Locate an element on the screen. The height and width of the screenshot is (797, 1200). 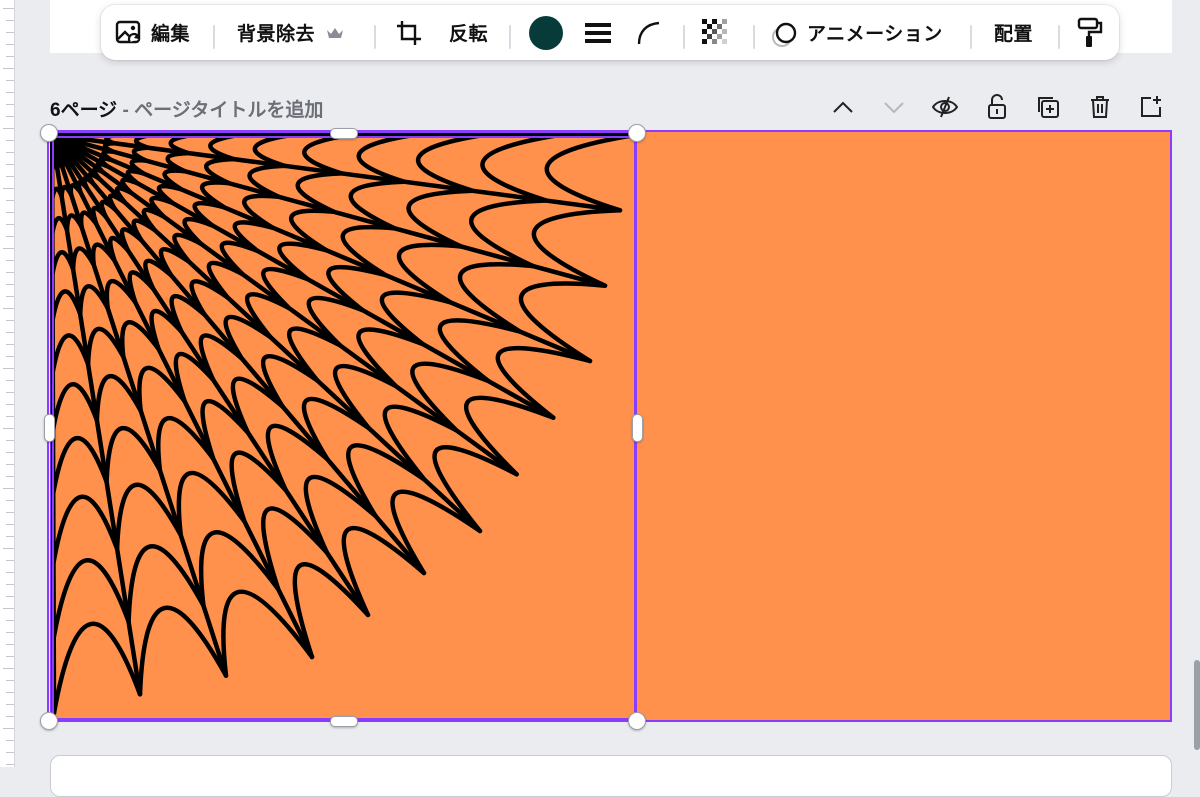
crop-button is located at coordinates (409, 32).